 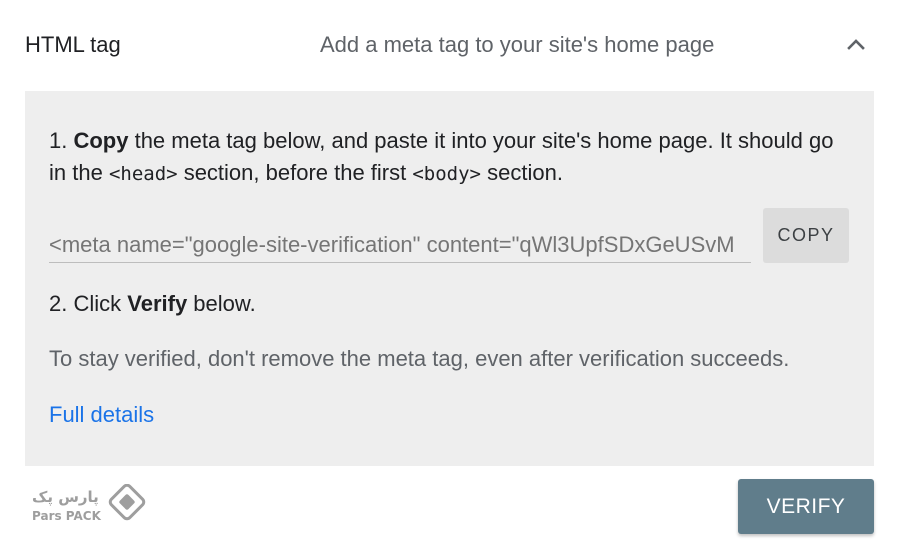 I want to click on logo-mark-icon, so click(x=127, y=502).